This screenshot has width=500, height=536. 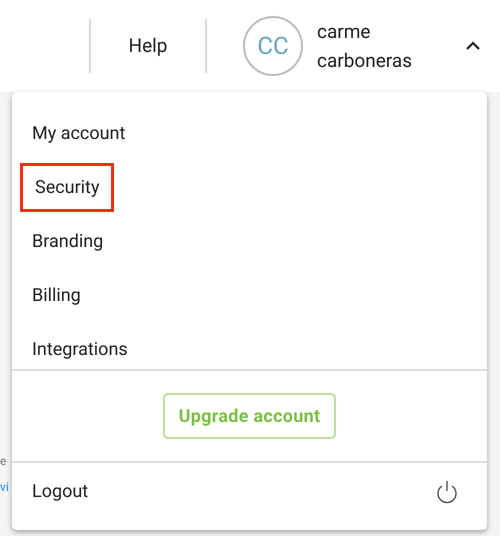 What do you see at coordinates (67, 187) in the screenshot?
I see `menu-item: Security` at bounding box center [67, 187].